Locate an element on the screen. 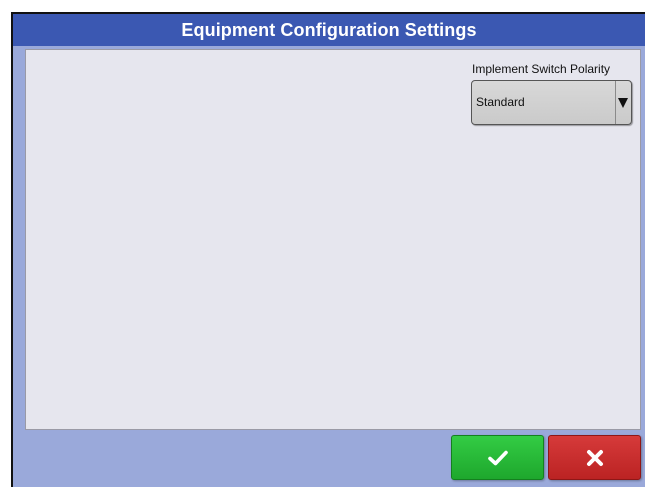  dropdown-divider is located at coordinates (615, 102).